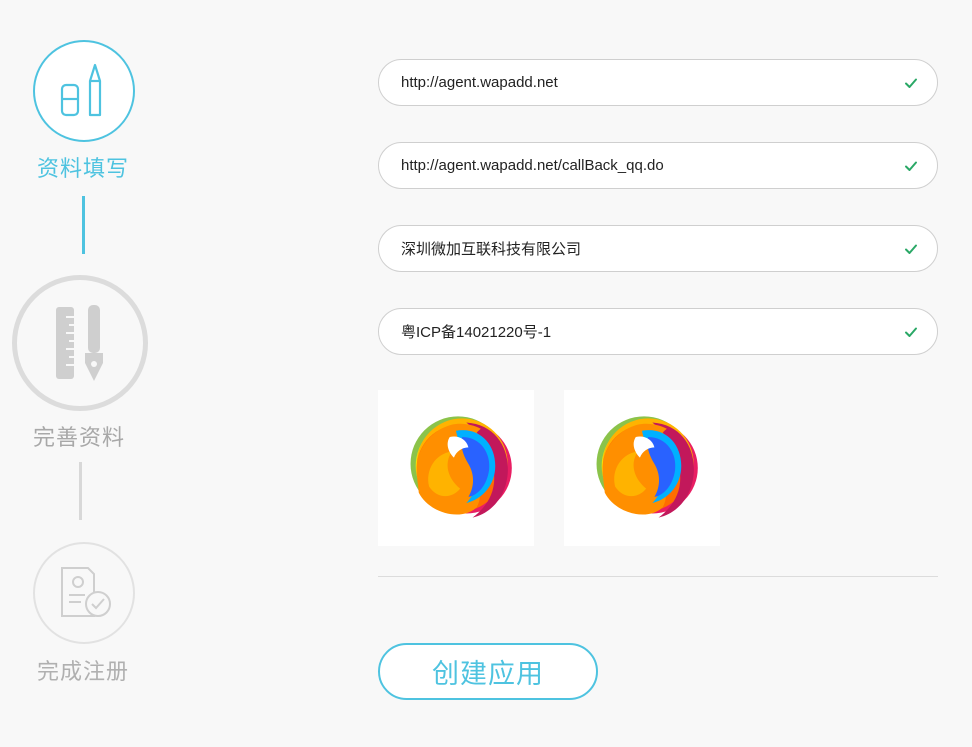 This screenshot has height=747, width=972. I want to click on icp-number-input, so click(648, 331).